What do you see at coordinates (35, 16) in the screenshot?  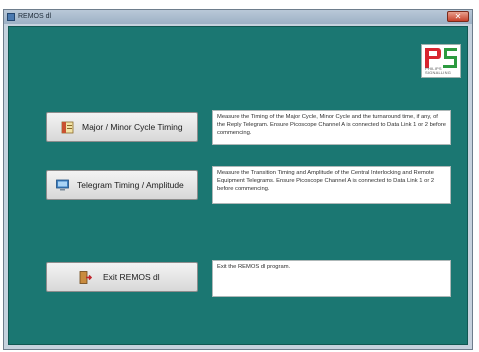 I see `window-title: REMOS dl` at bounding box center [35, 16].